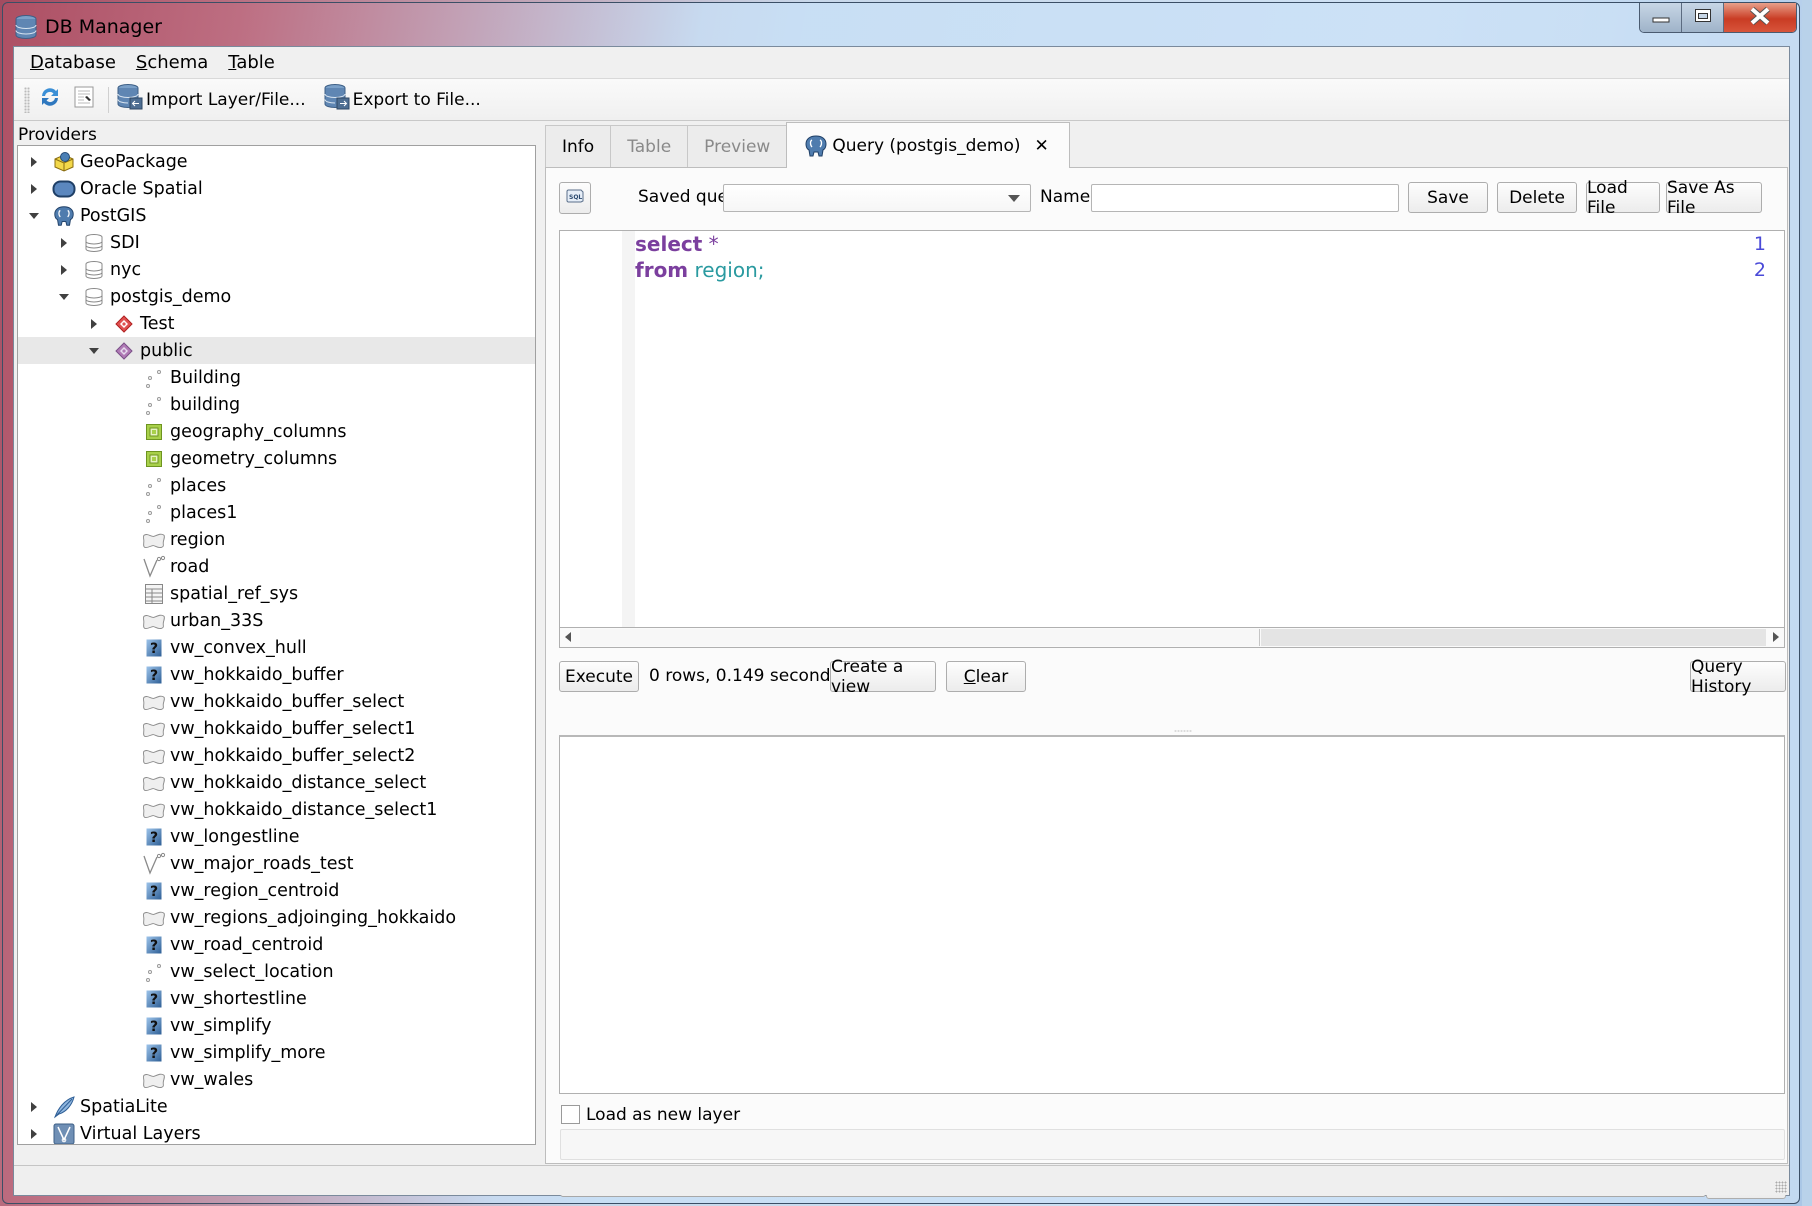 The width and height of the screenshot is (1812, 1206). I want to click on polygon-layer-icon, so click(154, 783).